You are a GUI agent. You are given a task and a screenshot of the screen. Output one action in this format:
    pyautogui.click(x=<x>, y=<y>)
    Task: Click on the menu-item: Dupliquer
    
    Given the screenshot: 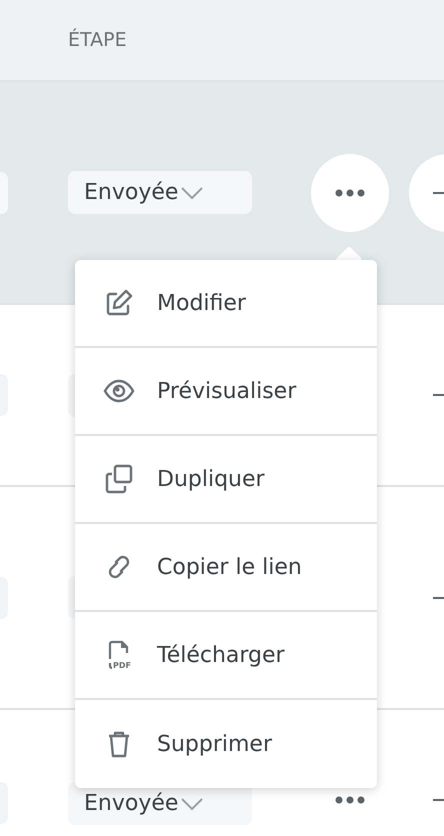 What is the action you would take?
    pyautogui.click(x=226, y=480)
    